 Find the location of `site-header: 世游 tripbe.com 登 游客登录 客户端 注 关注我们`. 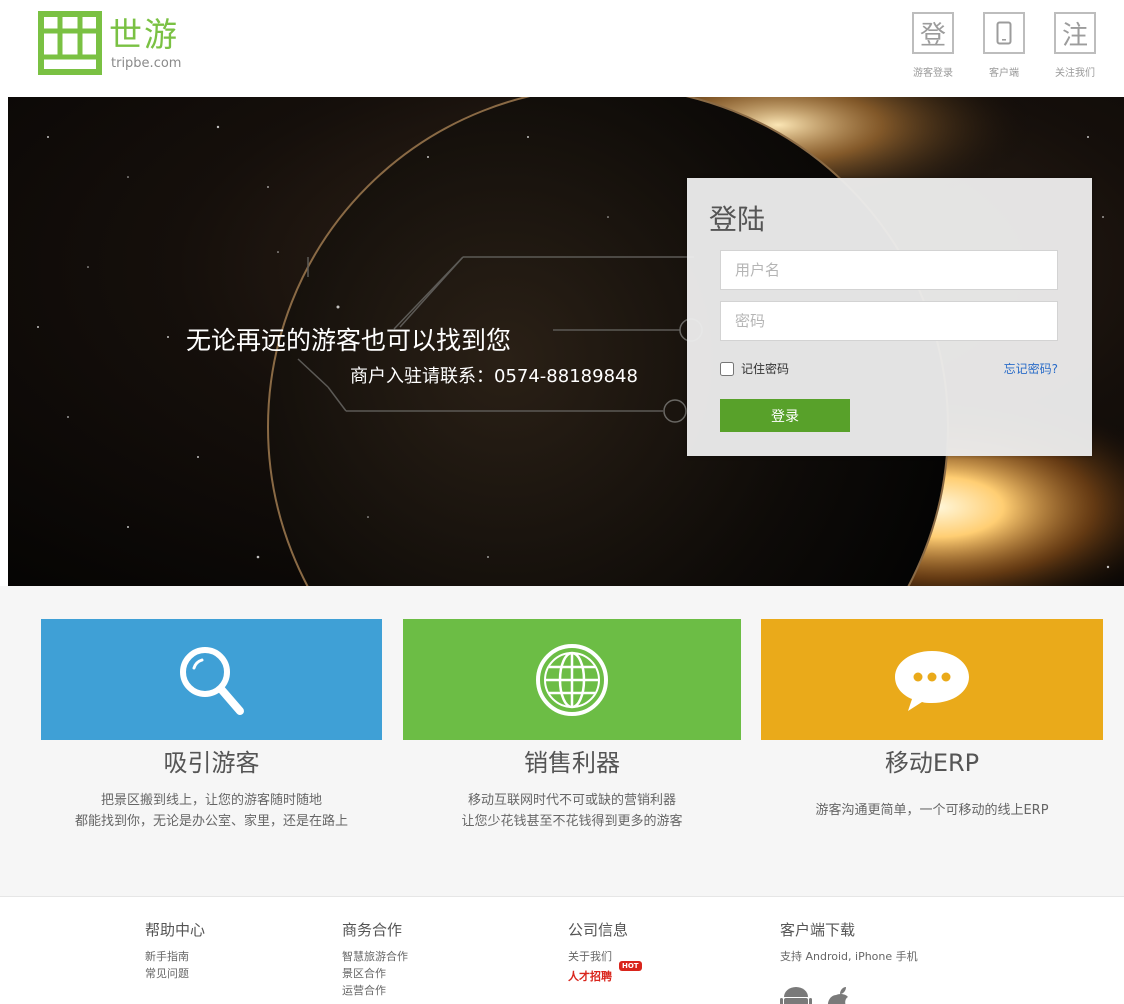

site-header: 世游 tripbe.com 登 游客登录 客户端 注 关注我们 is located at coordinates (562, 48).